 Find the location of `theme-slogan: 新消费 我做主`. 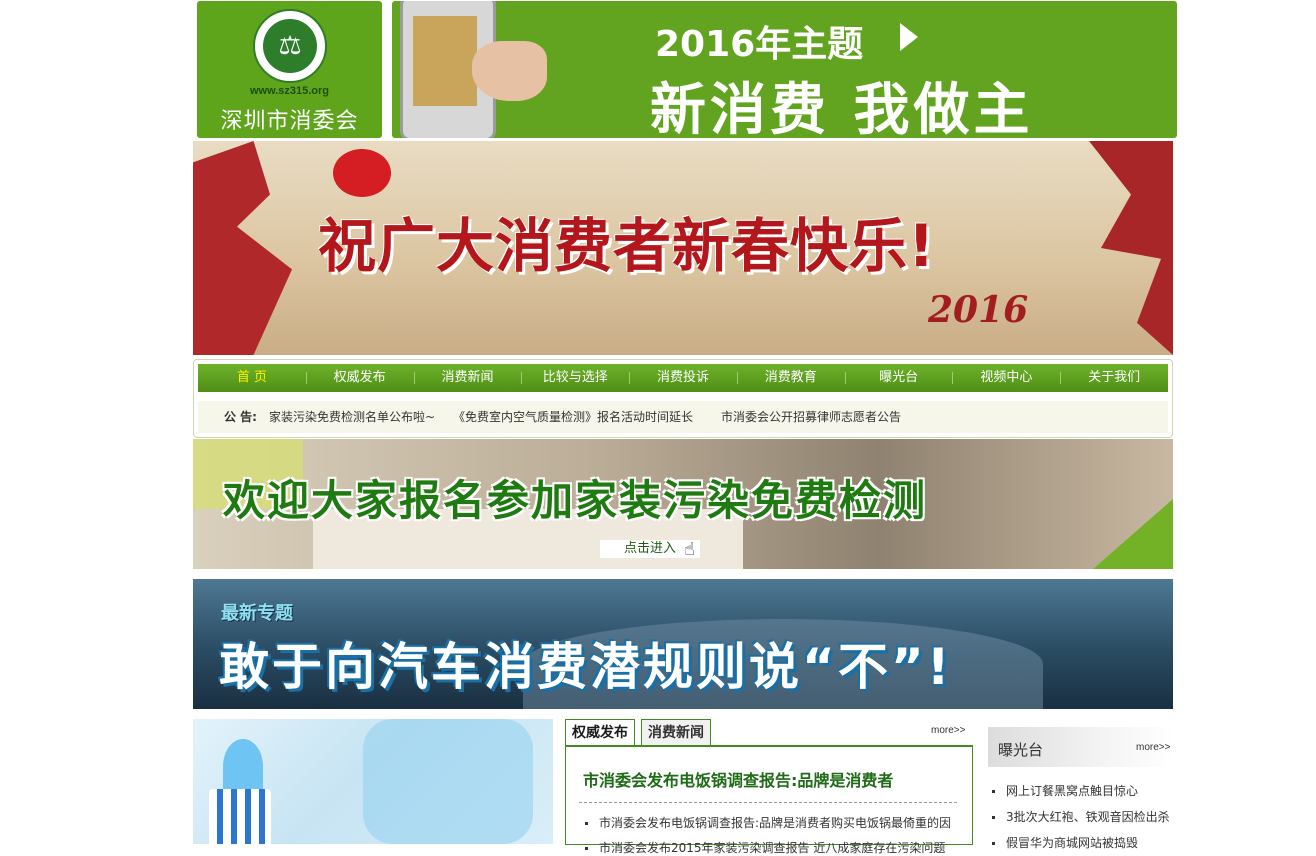

theme-slogan: 新消费 我做主 is located at coordinates (842, 108).